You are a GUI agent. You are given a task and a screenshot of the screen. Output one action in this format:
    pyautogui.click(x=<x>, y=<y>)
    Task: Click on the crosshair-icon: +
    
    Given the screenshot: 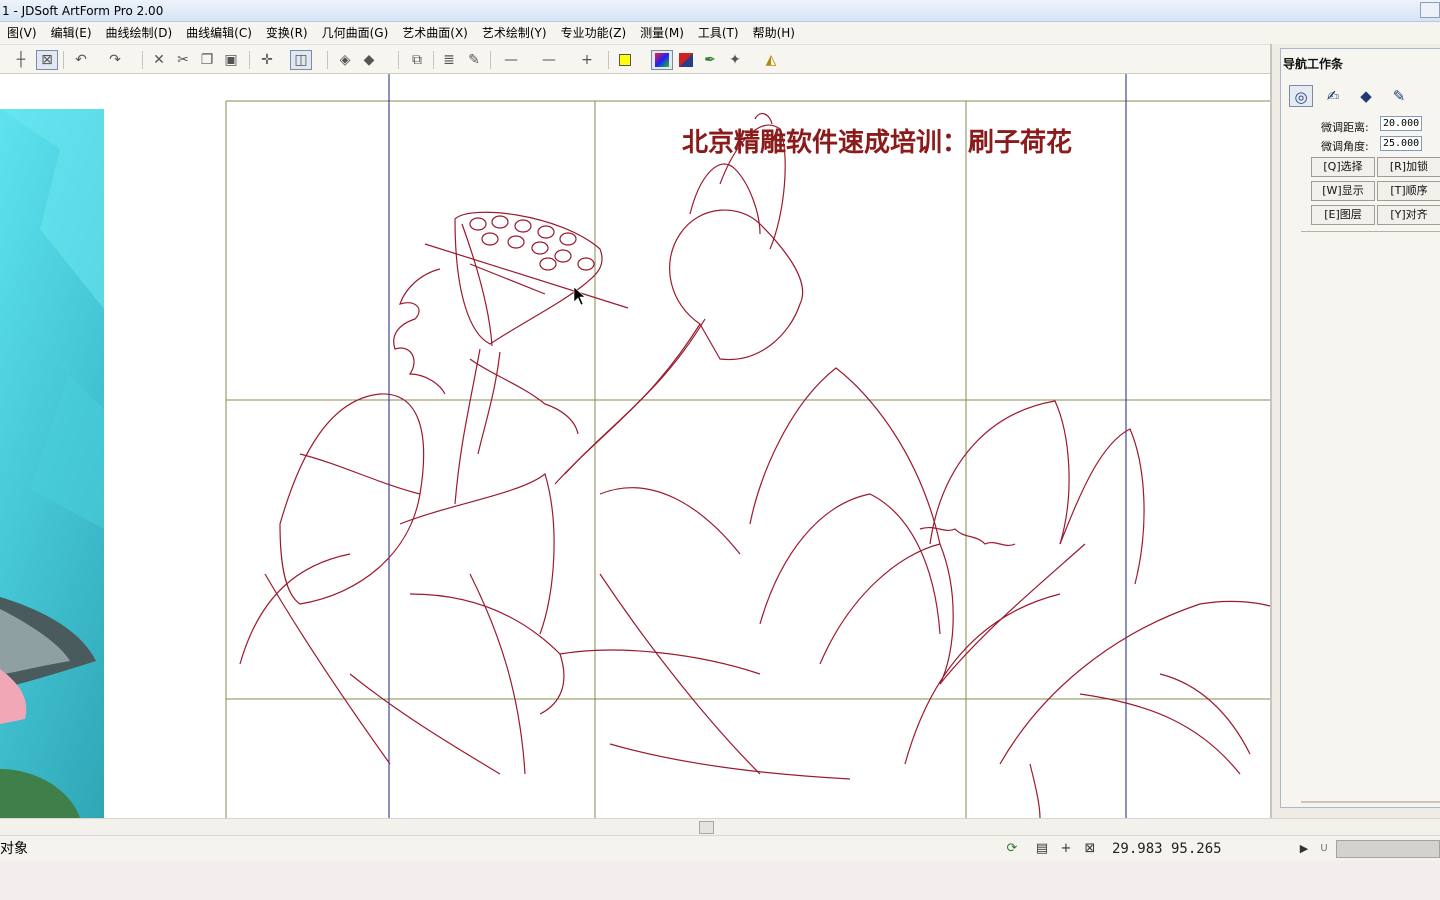 What is the action you would take?
    pyautogui.click(x=1066, y=849)
    